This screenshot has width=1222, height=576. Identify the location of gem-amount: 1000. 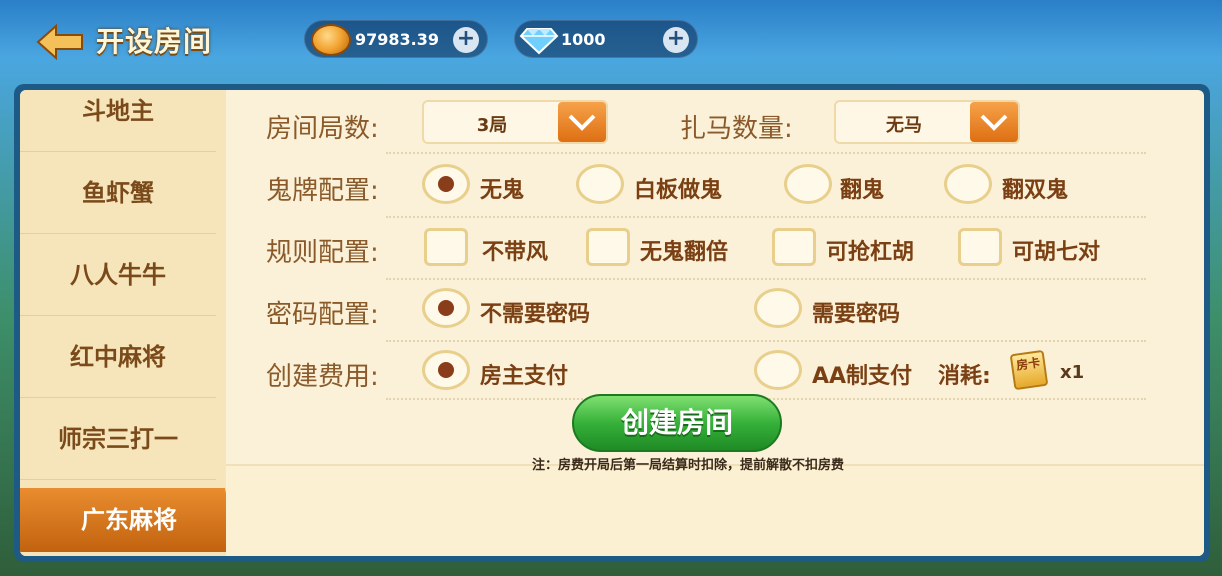
(583, 39).